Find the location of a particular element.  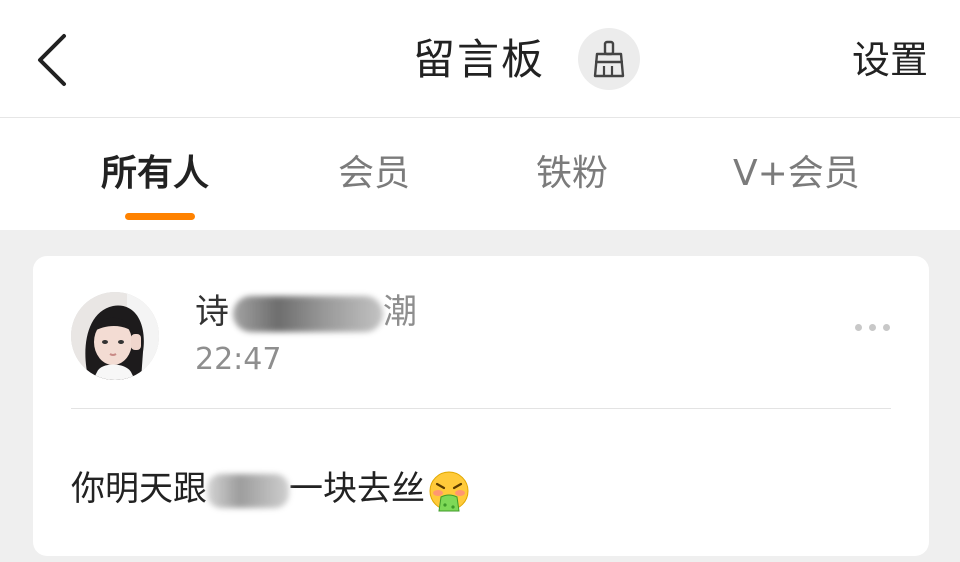

page-title: 留言板 is located at coordinates (479, 59).